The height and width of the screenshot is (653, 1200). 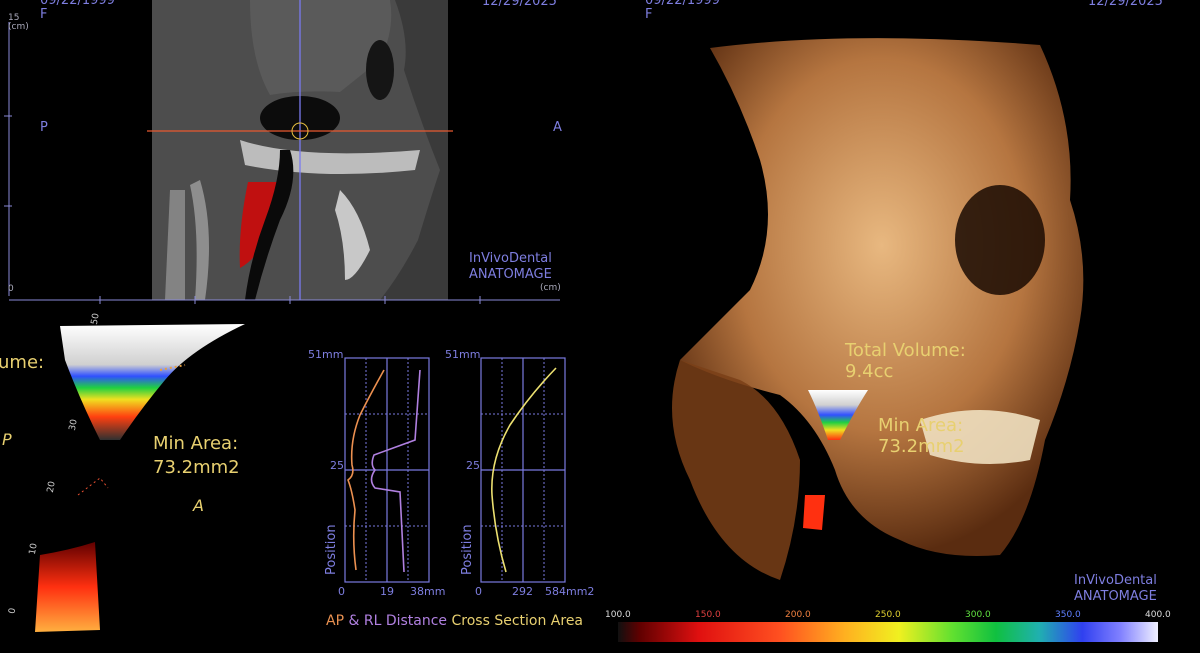 I want to click on render-min-area-value: 73.2mm2, so click(x=921, y=446).